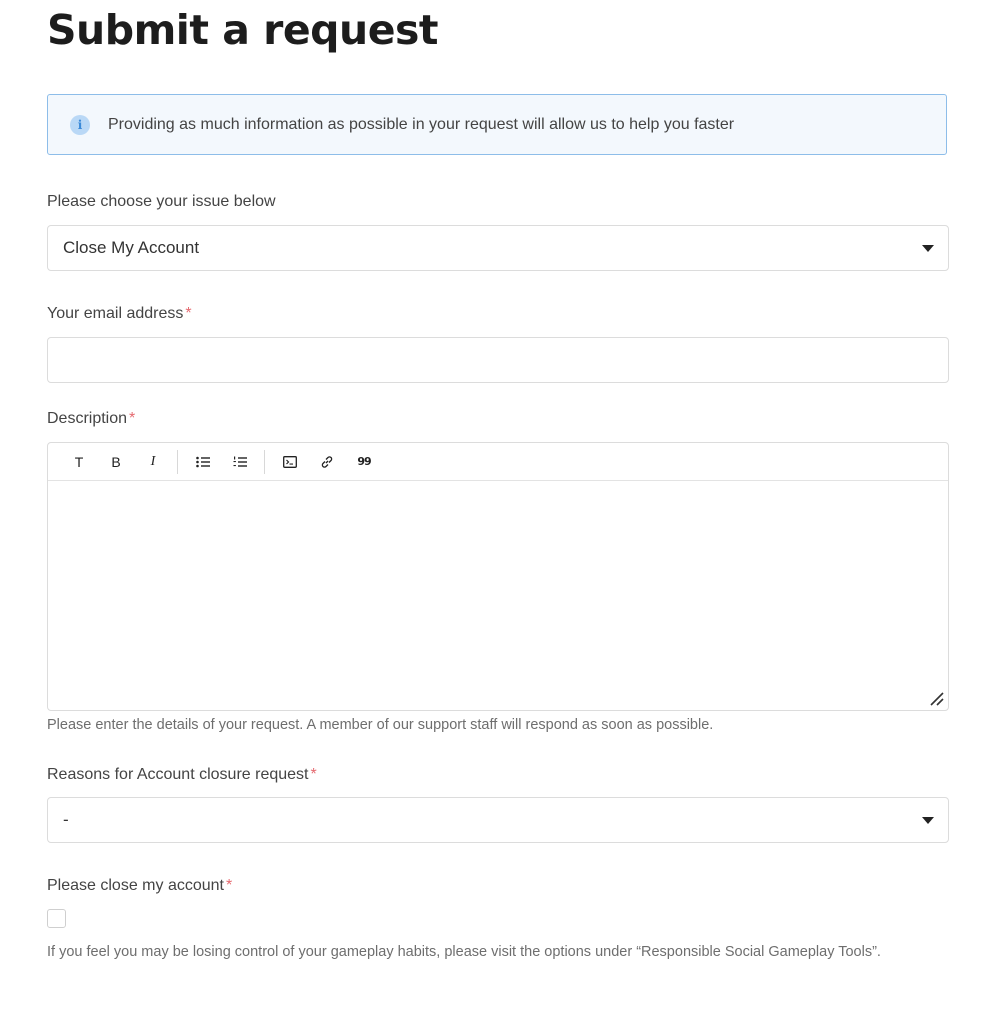 The height and width of the screenshot is (1024, 1008). What do you see at coordinates (240, 462) in the screenshot?
I see `numbered-list-icon` at bounding box center [240, 462].